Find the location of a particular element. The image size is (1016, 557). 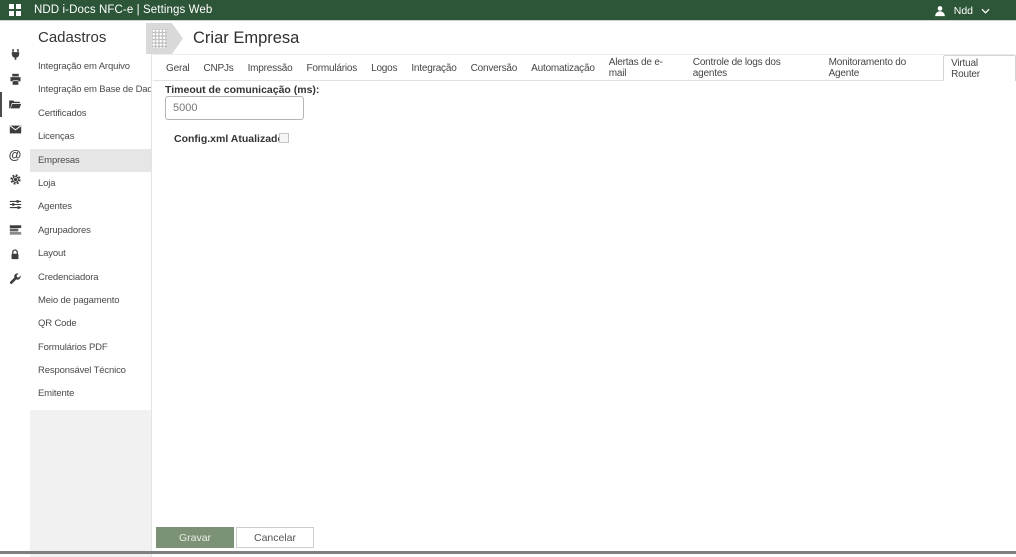

cancel-button: Cancelar is located at coordinates (275, 537).